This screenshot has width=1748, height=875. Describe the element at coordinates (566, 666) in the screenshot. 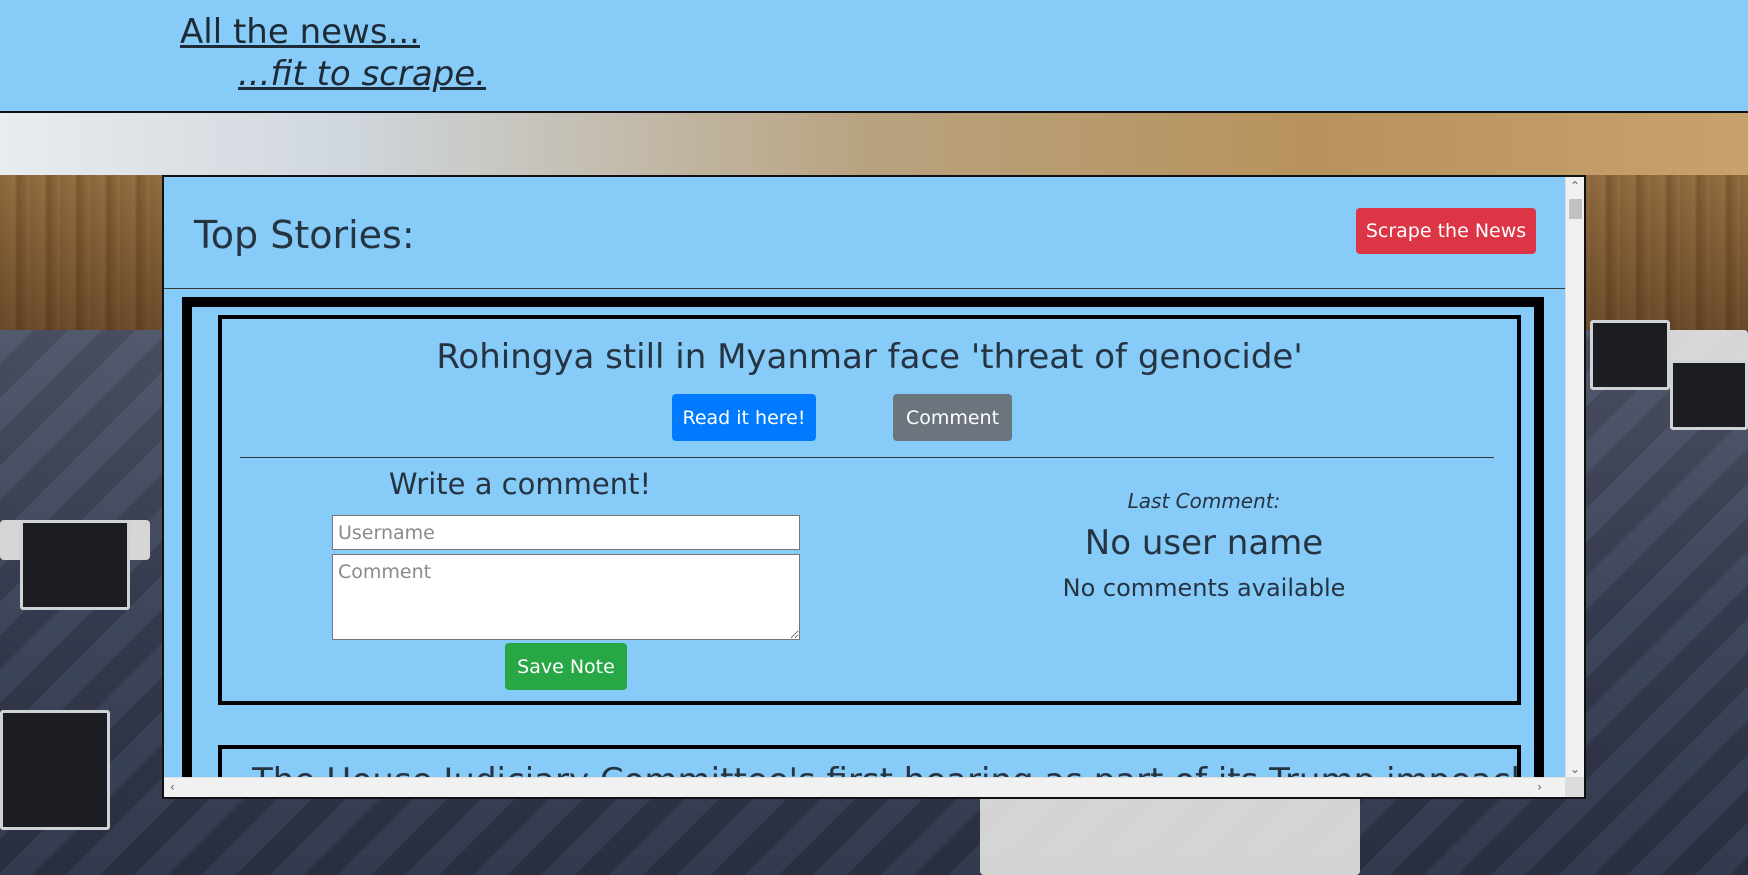

I see `save-note-button: Save Note` at that location.